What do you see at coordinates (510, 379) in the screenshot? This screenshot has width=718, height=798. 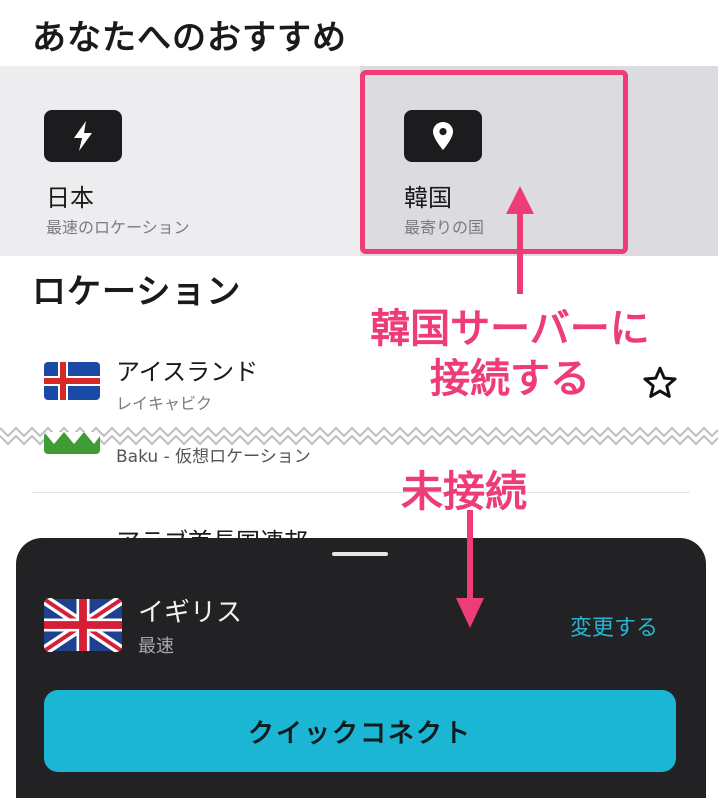 I see `annotation-korea-line2: 接続する` at bounding box center [510, 379].